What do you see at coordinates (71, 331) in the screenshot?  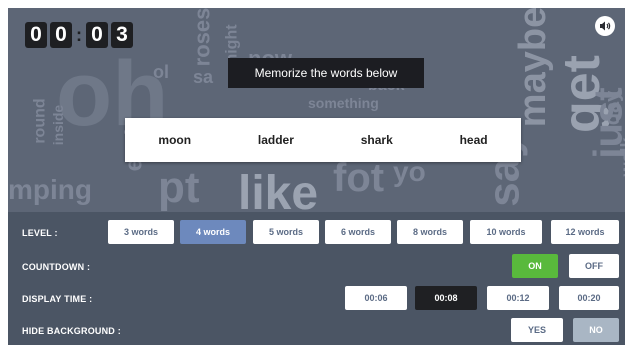 I see `hide-background-label: HIDE BACKGROUND :` at bounding box center [71, 331].